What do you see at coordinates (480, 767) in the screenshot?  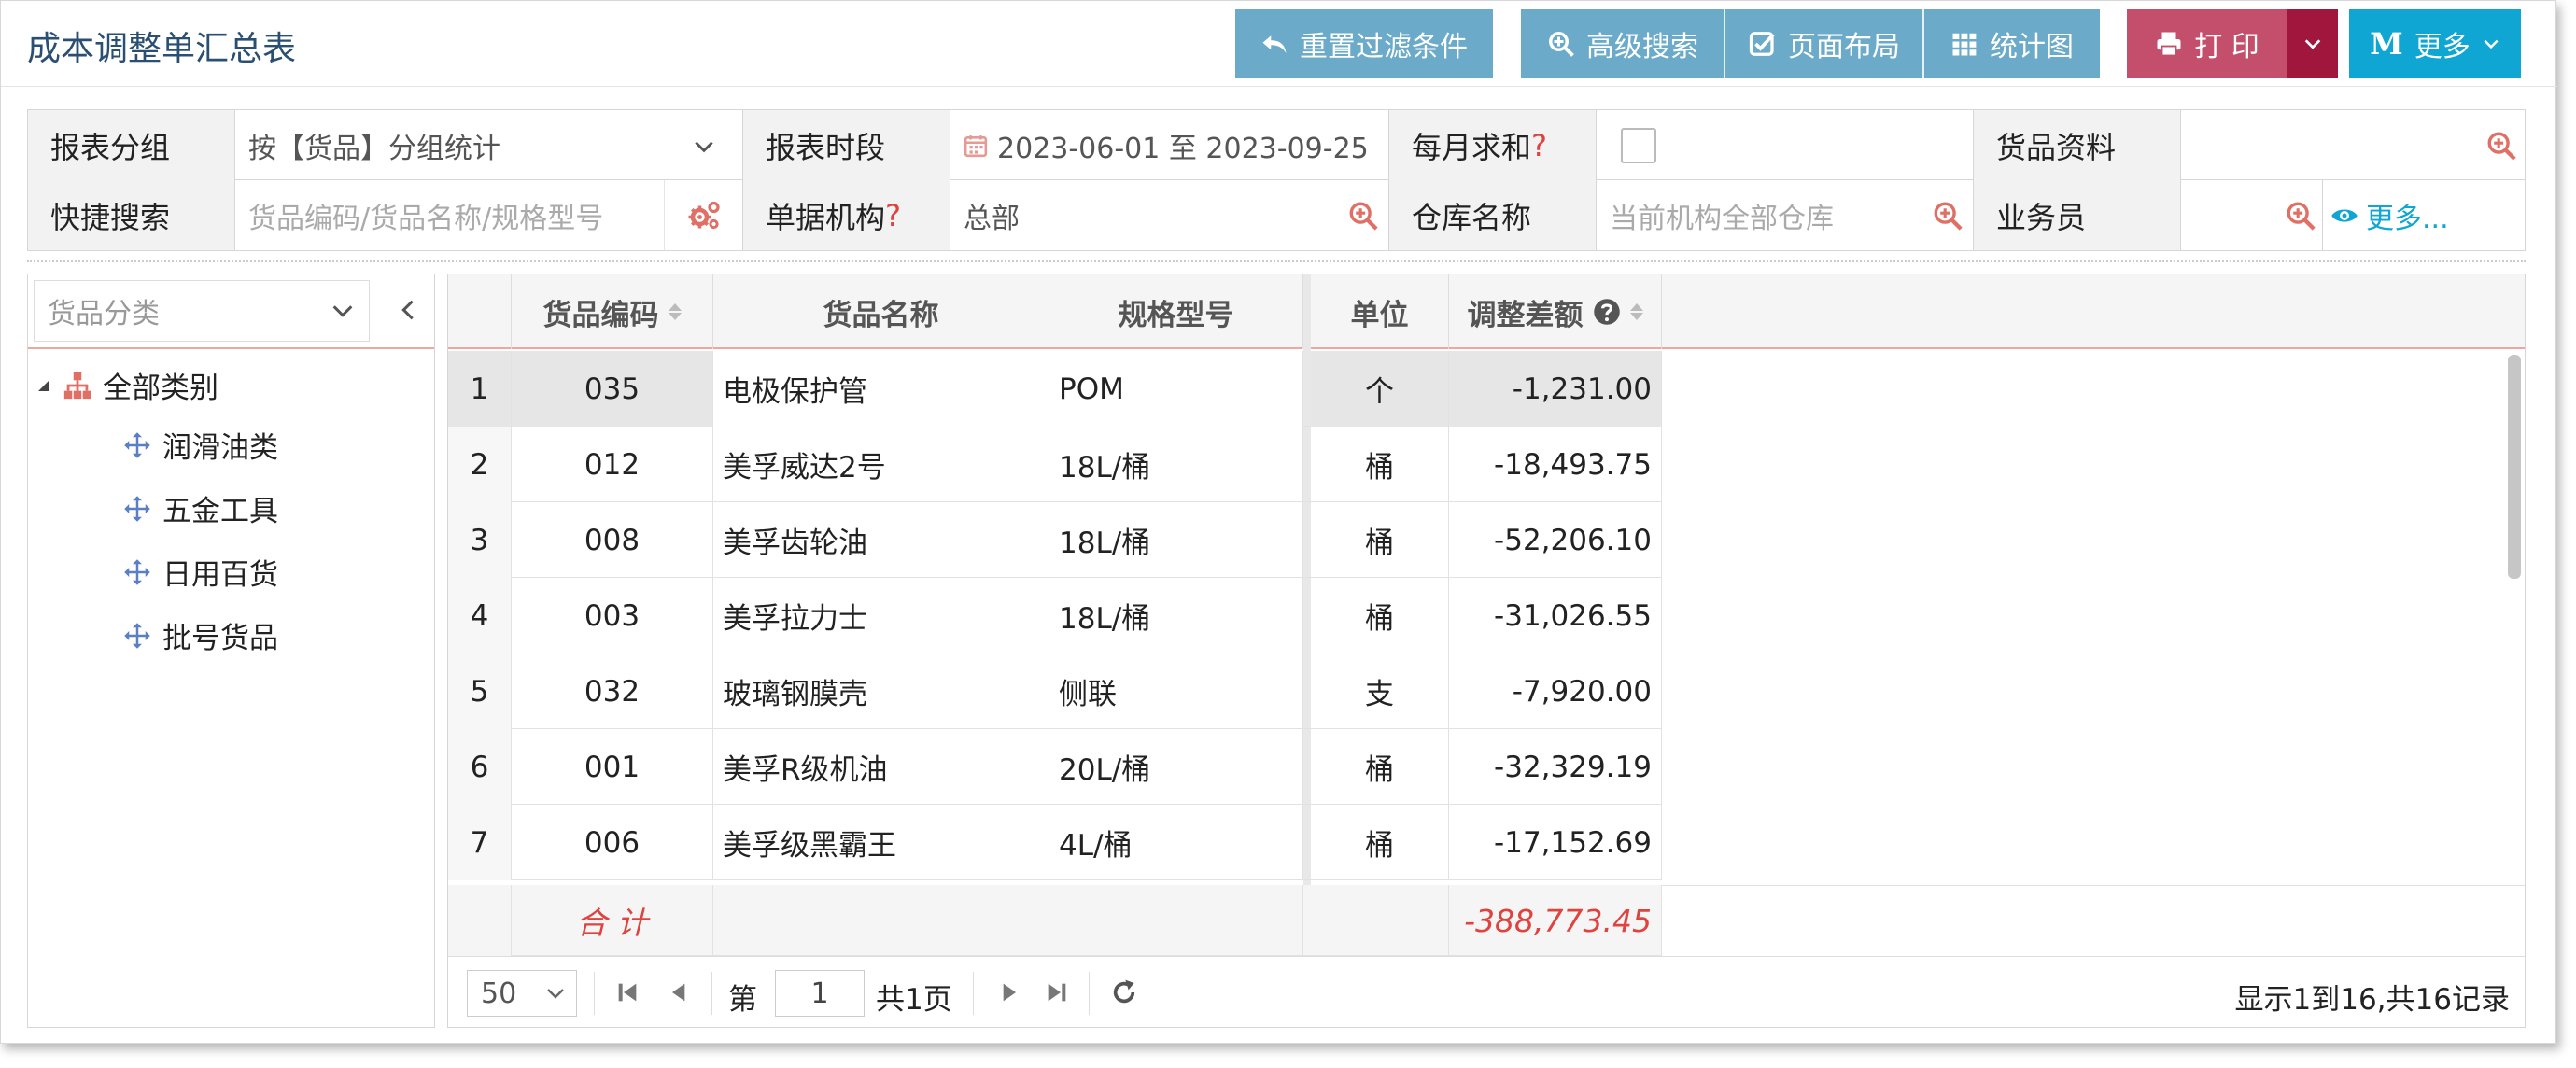 I see `row-number: 6` at bounding box center [480, 767].